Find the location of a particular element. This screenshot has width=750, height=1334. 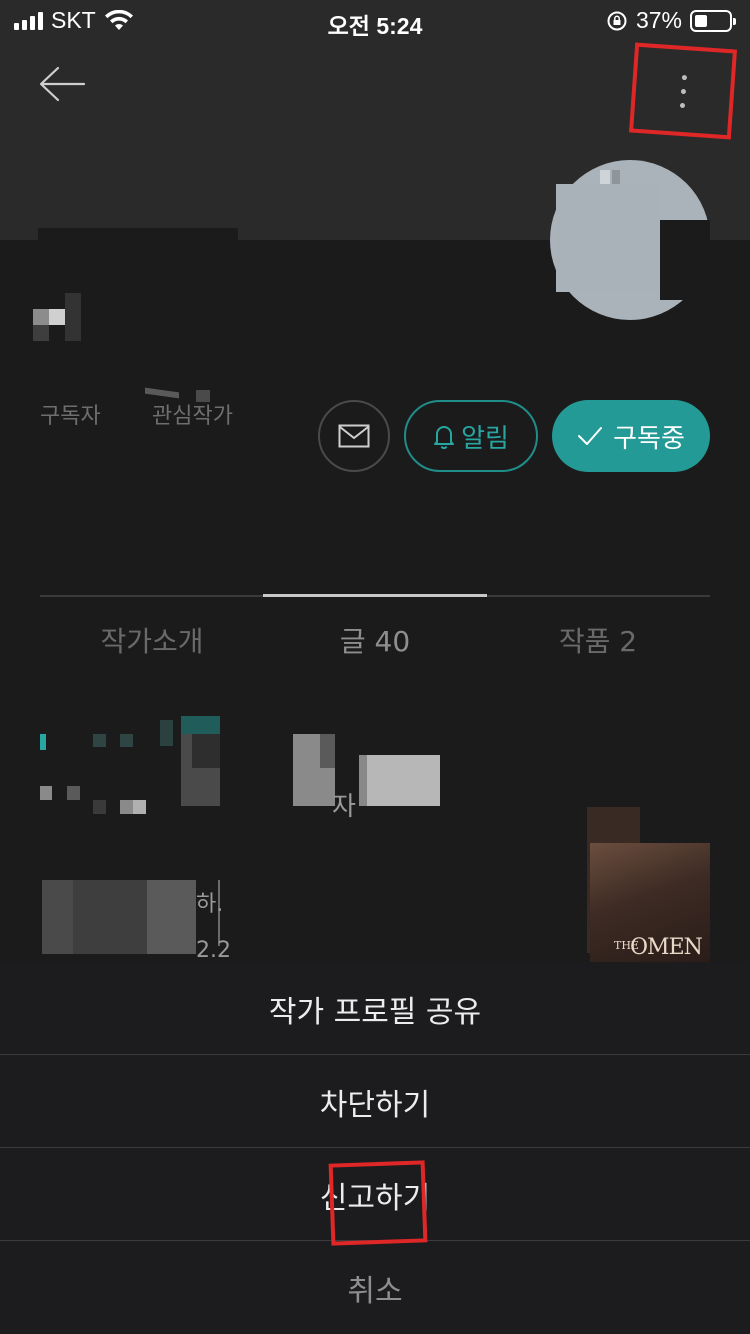

post-text-fragment: 하. is located at coordinates (210, 904).